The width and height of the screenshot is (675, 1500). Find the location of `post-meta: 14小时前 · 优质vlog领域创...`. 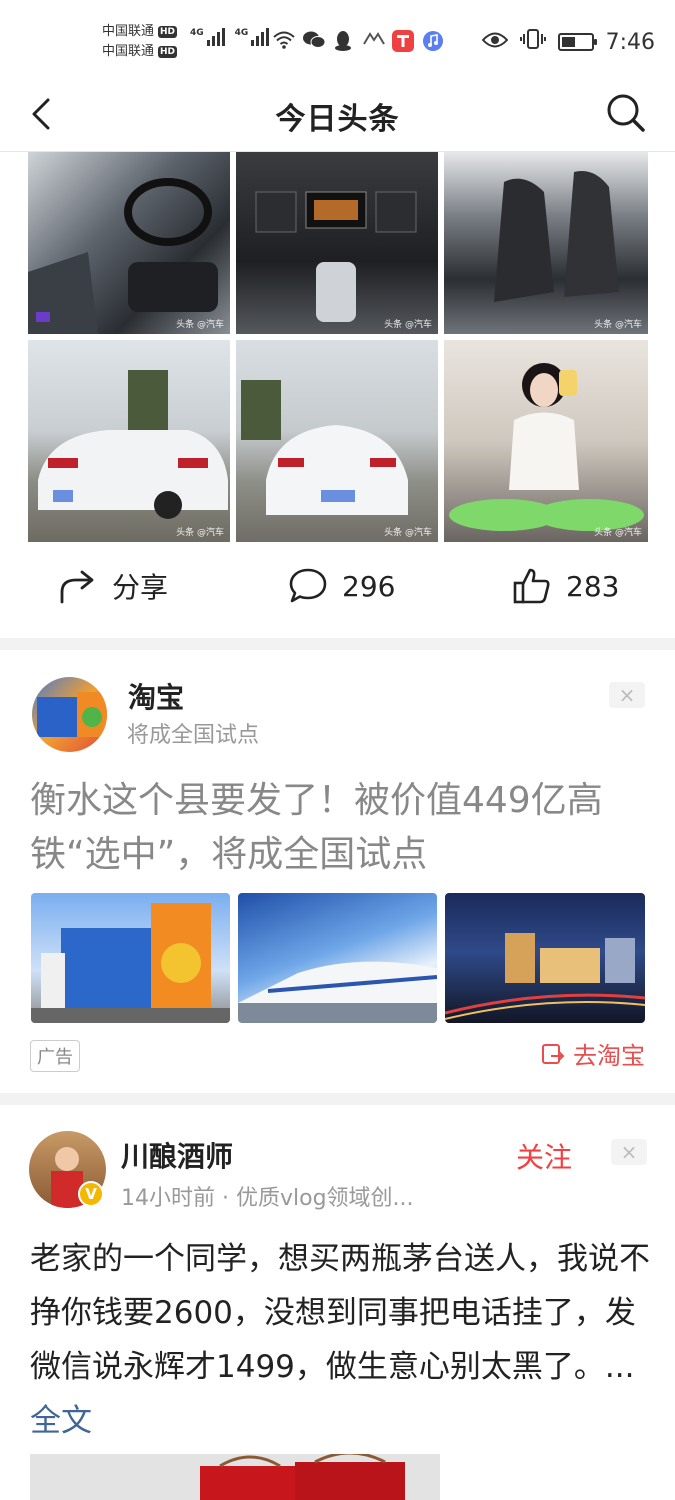

post-meta: 14小时前 · 优质vlog领域创... is located at coordinates (267, 1198).